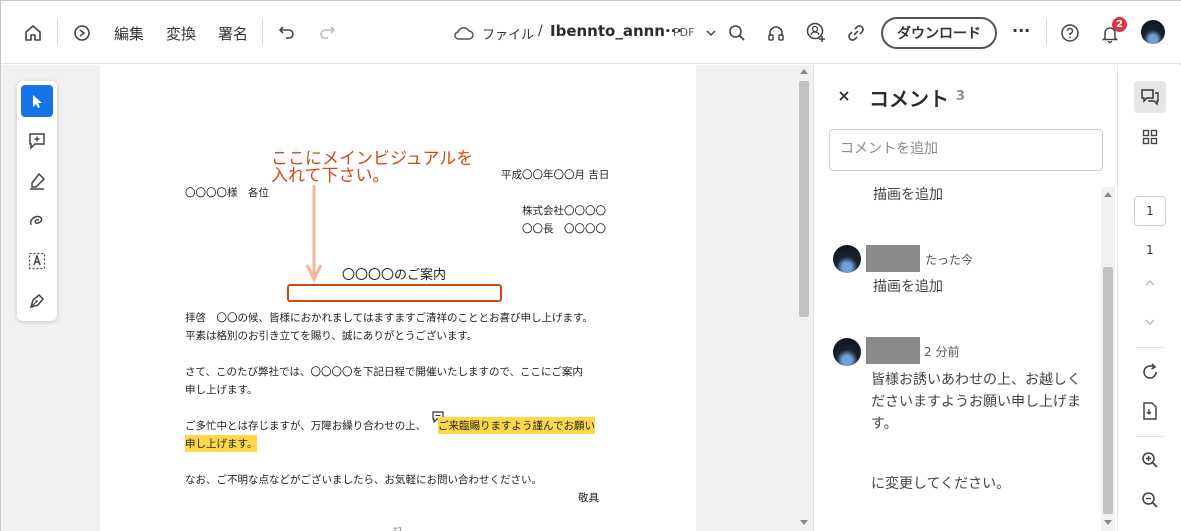  I want to click on letter-paragraph-line: 申し上げます。, so click(221, 390).